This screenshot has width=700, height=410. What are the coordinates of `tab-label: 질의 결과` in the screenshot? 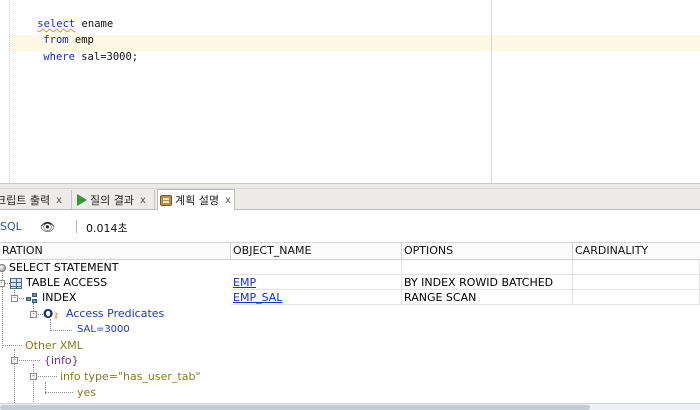 It's located at (112, 200).